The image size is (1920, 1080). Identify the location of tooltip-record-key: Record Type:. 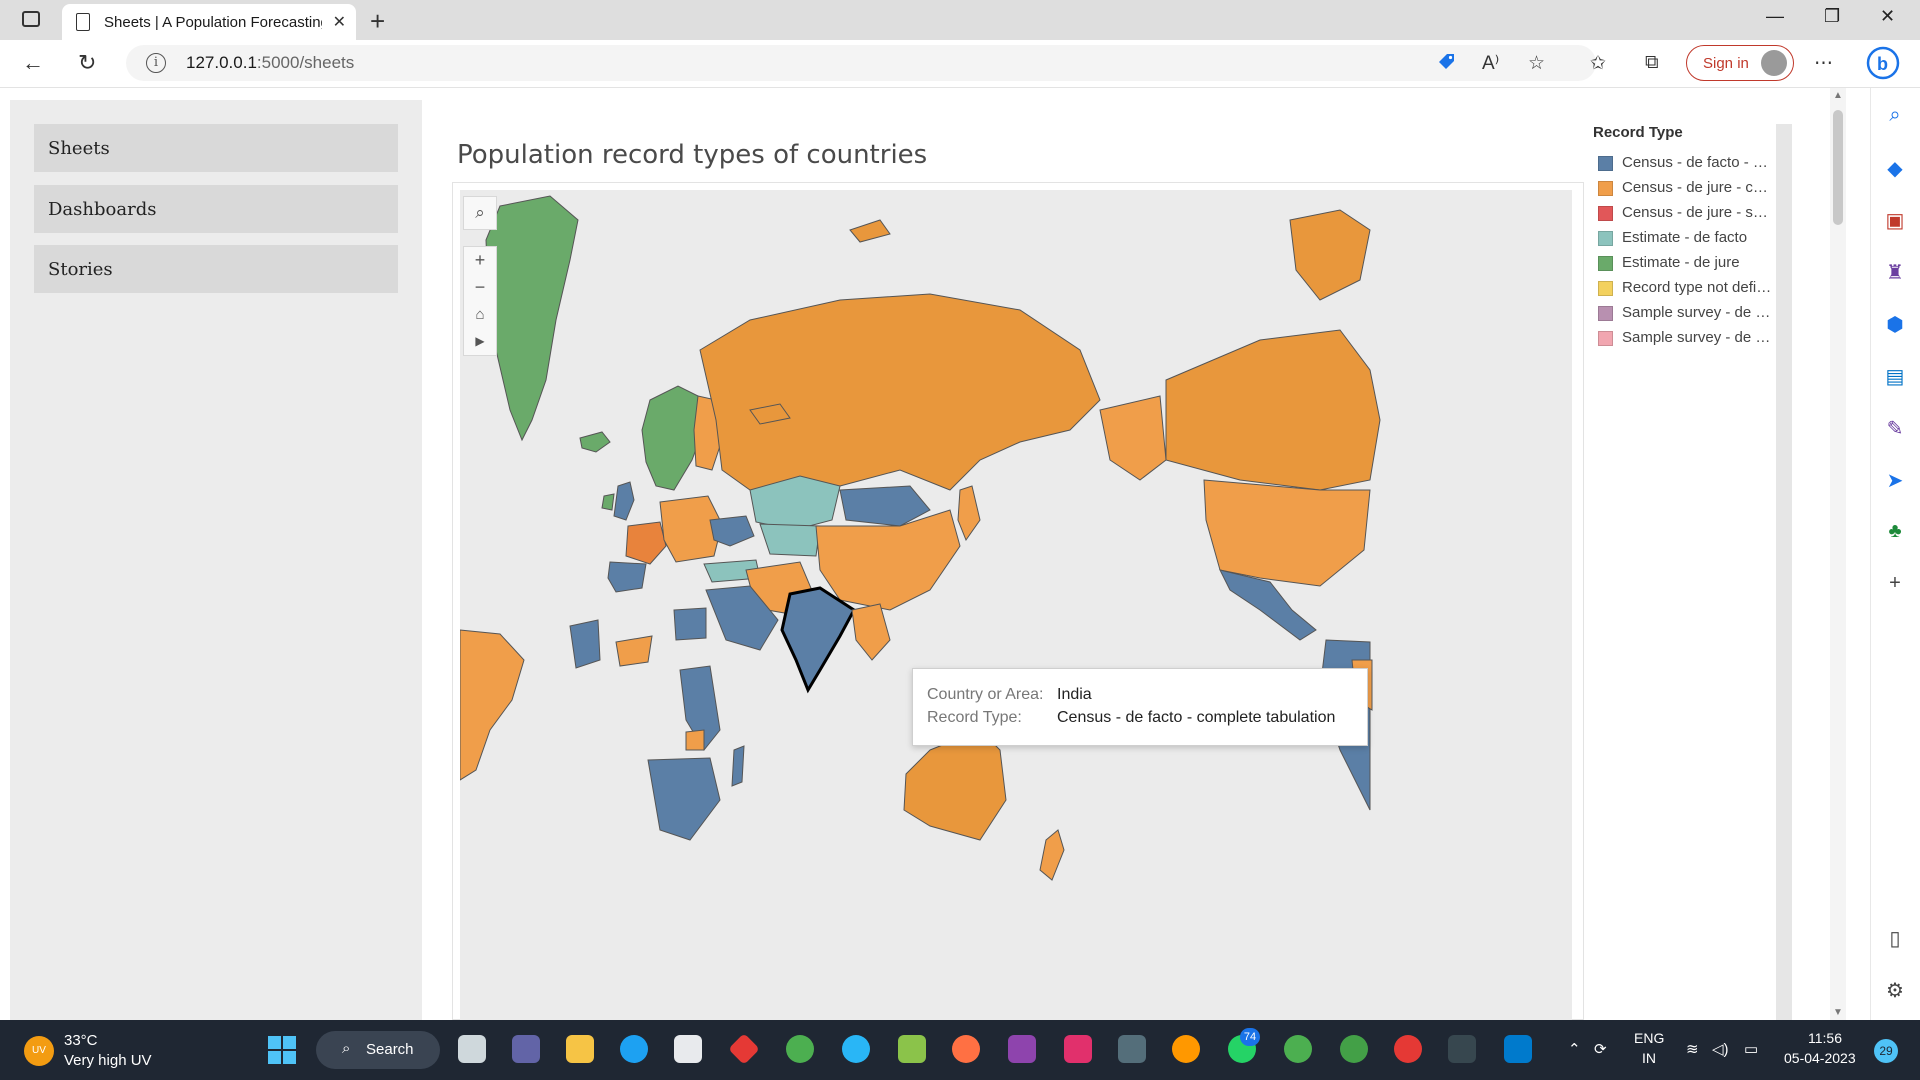
(974, 717).